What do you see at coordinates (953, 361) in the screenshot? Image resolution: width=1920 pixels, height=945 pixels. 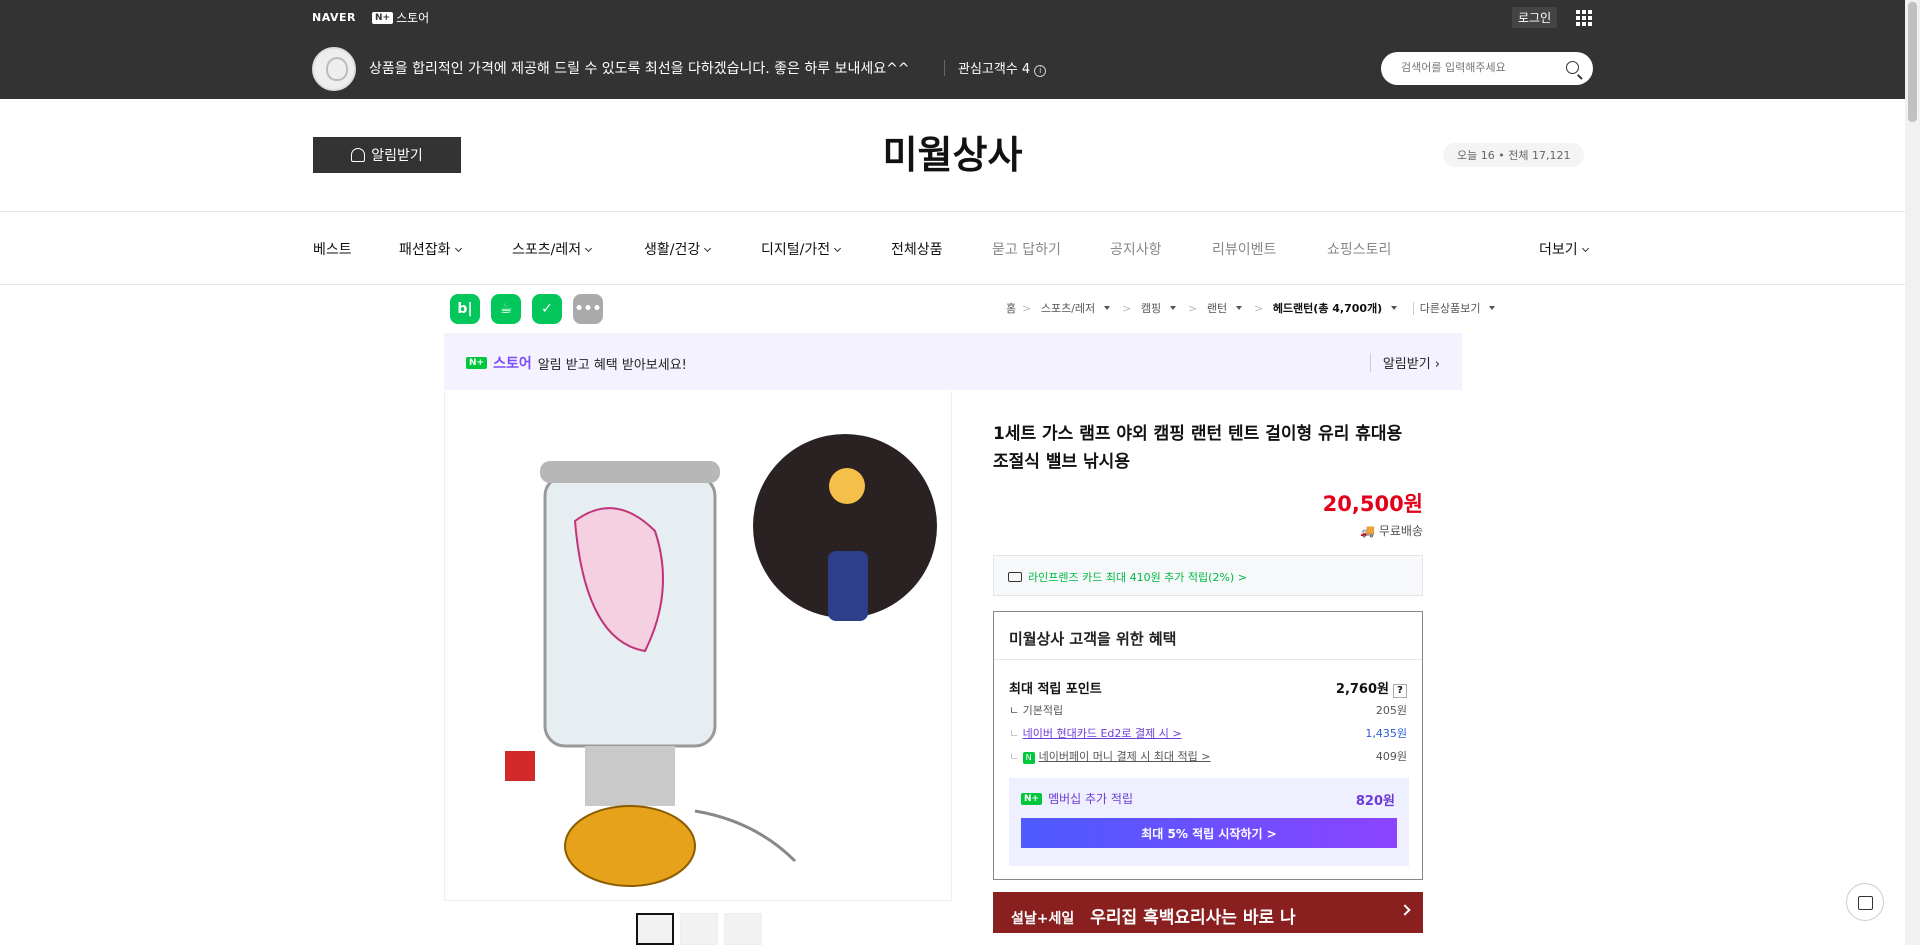 I see `store-alarm-promo: N+ 스토어 알림 받고 혜택 받아보세요! 알림받기 ›` at bounding box center [953, 361].